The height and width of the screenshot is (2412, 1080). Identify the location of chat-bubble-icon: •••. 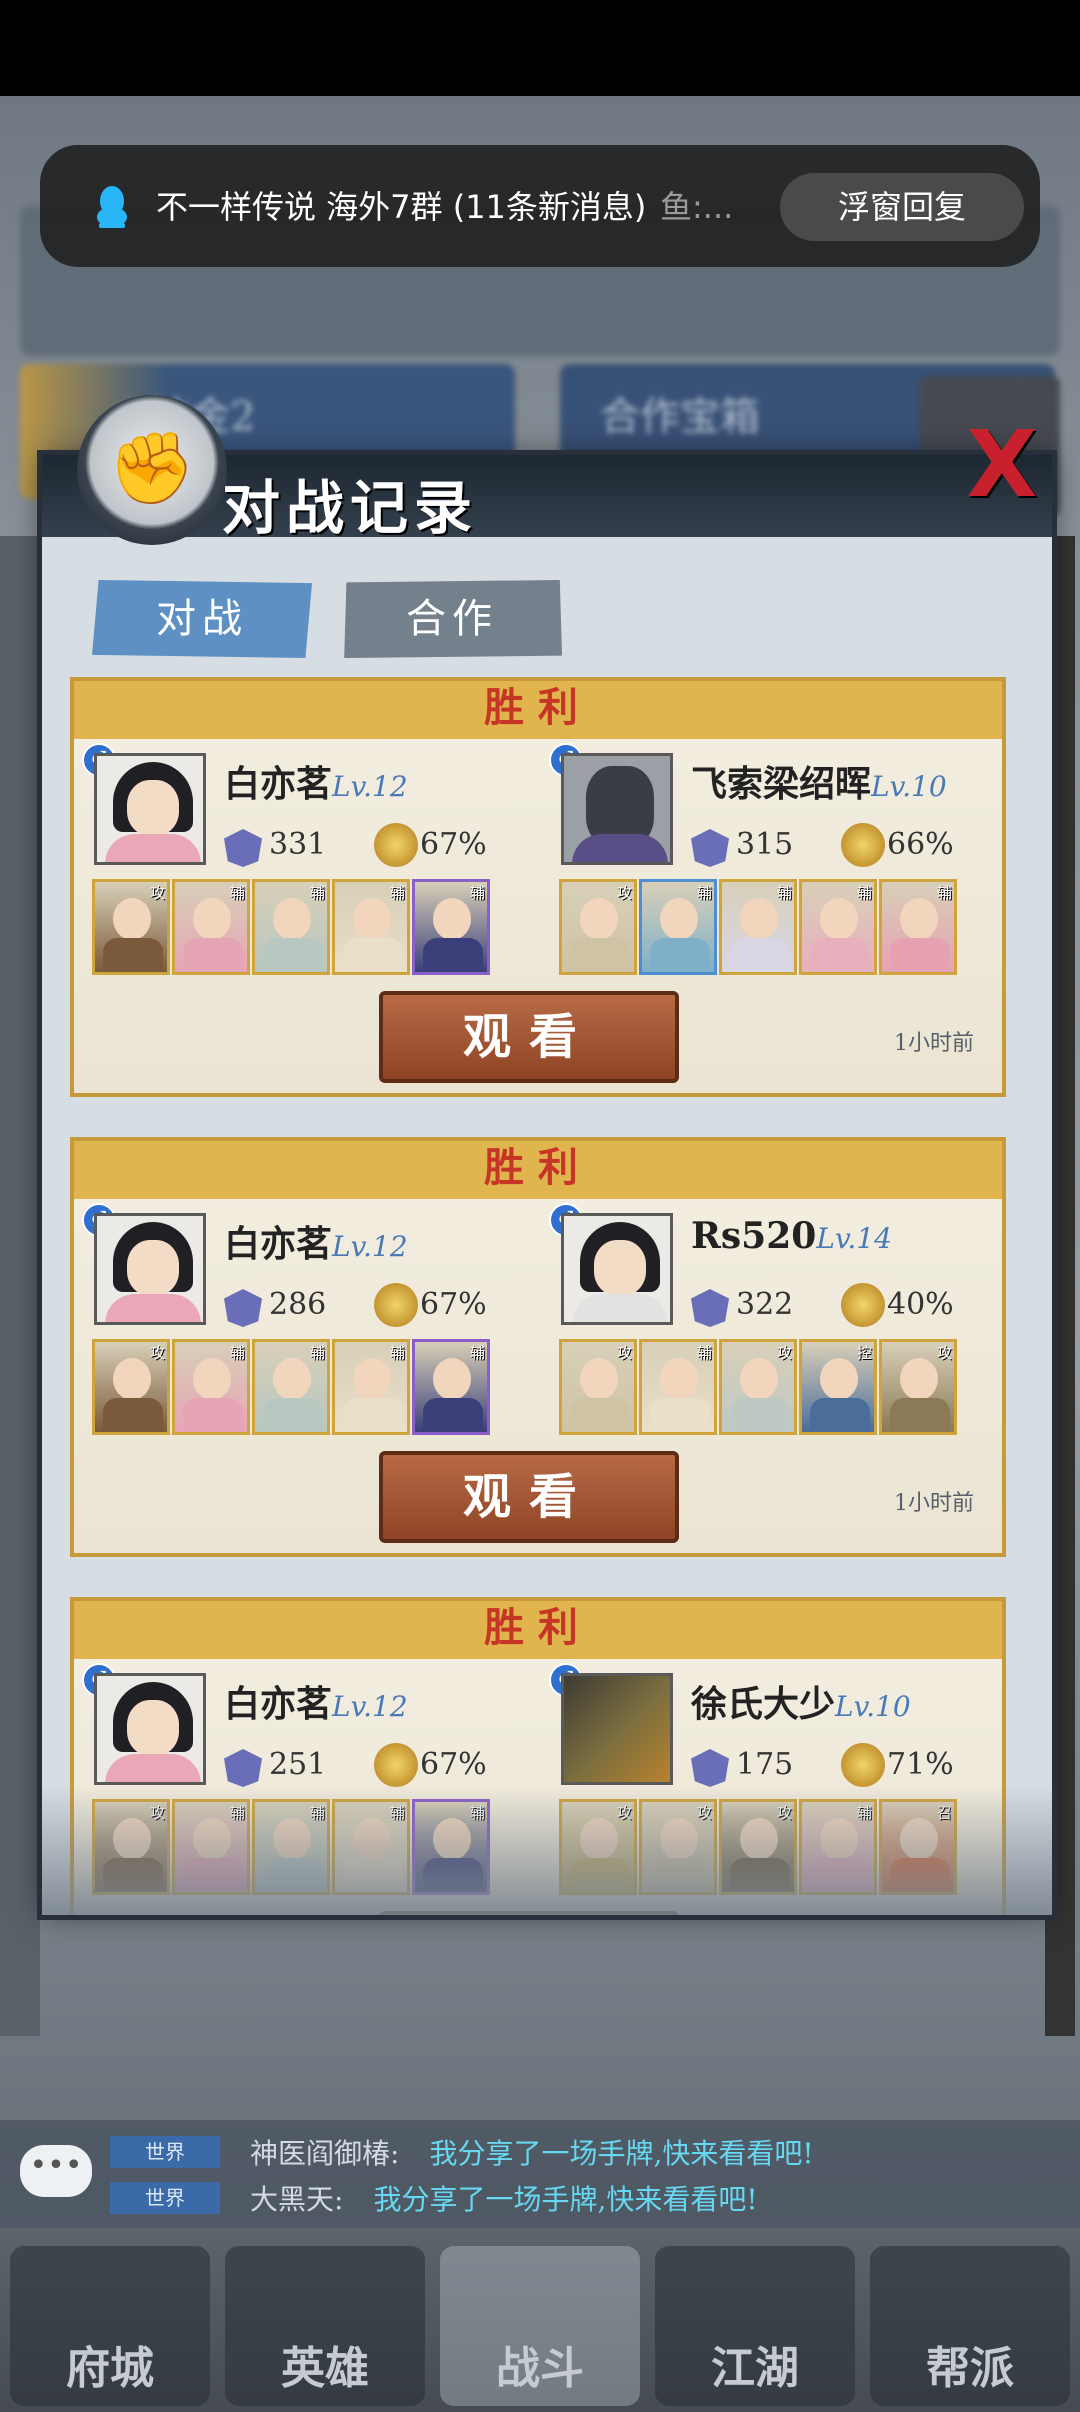
(56, 2171).